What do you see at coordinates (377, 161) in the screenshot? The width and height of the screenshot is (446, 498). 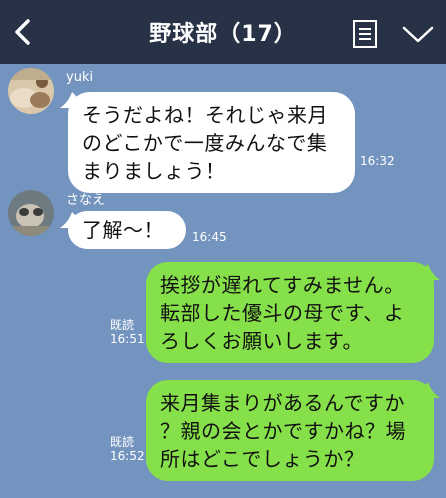 I see `message-time: 16:32` at bounding box center [377, 161].